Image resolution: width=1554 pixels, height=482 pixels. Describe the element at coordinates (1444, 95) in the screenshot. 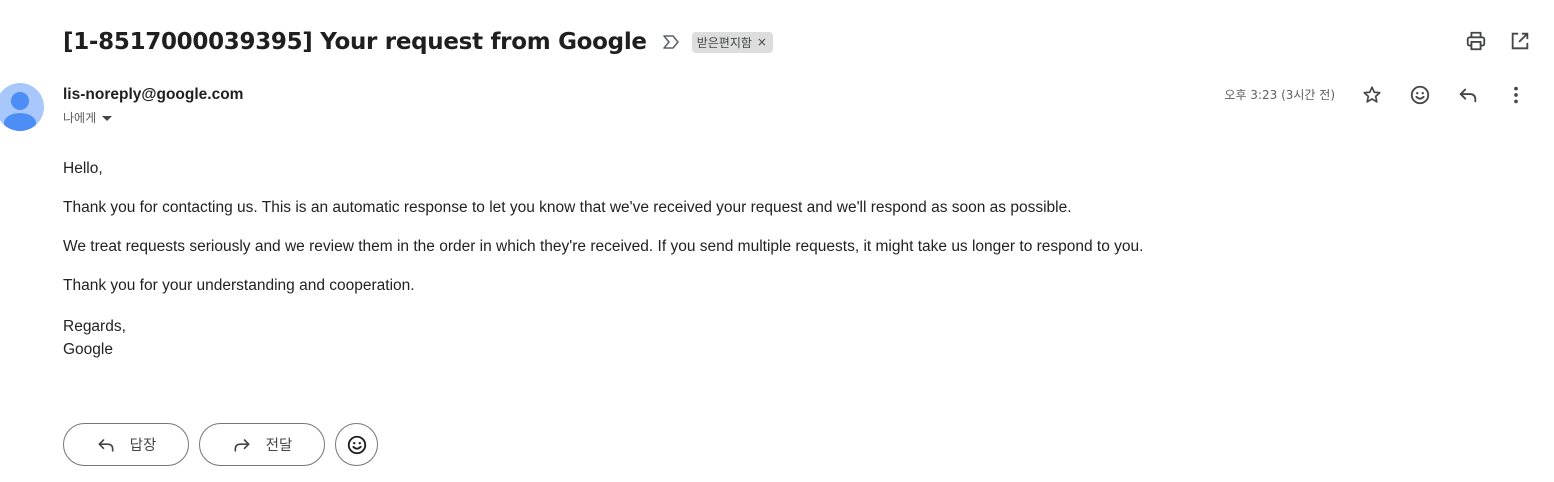

I see `message-actions` at that location.